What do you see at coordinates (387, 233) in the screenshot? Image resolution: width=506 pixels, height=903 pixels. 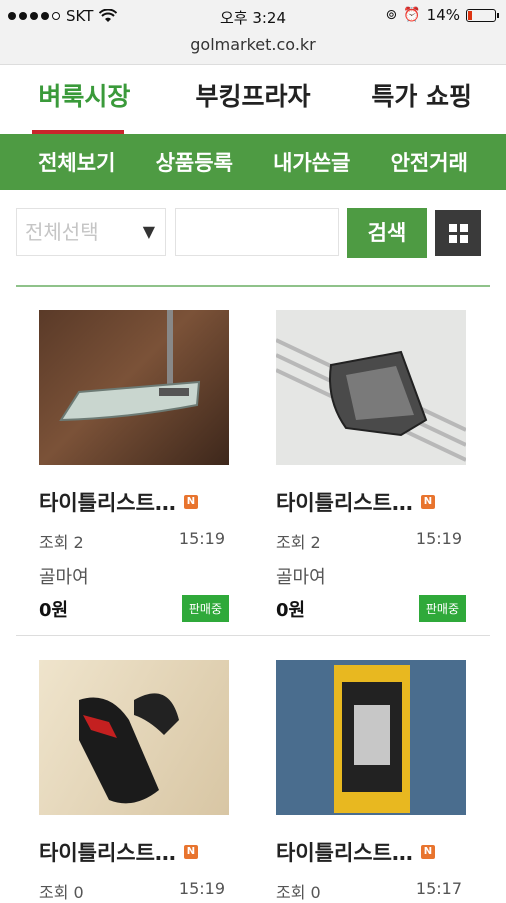 I see `search-button: 검색` at bounding box center [387, 233].